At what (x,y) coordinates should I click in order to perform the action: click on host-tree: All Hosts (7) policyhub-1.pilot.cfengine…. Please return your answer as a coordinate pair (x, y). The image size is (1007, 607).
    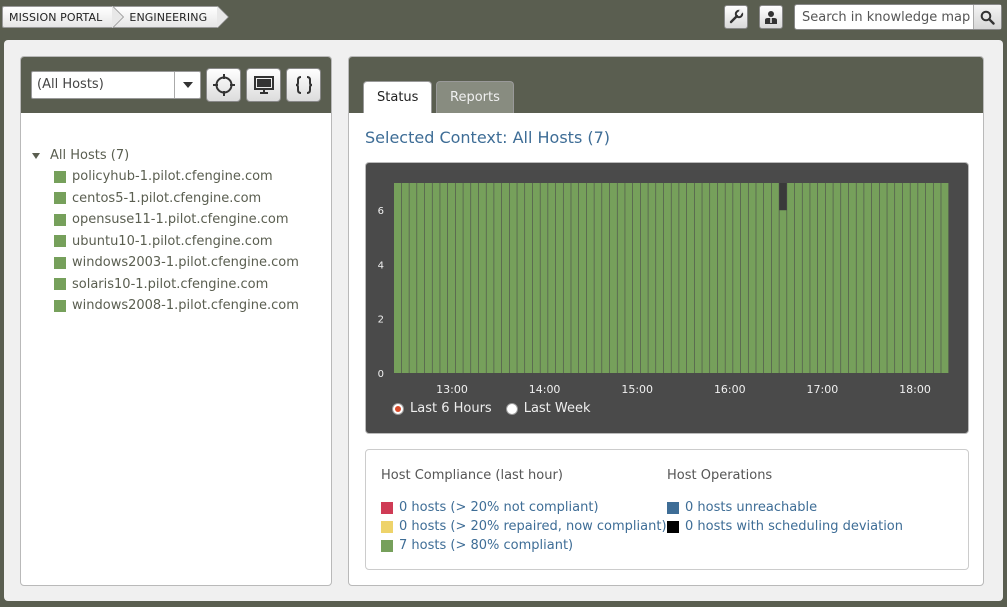
    Looking at the image, I should click on (176, 215).